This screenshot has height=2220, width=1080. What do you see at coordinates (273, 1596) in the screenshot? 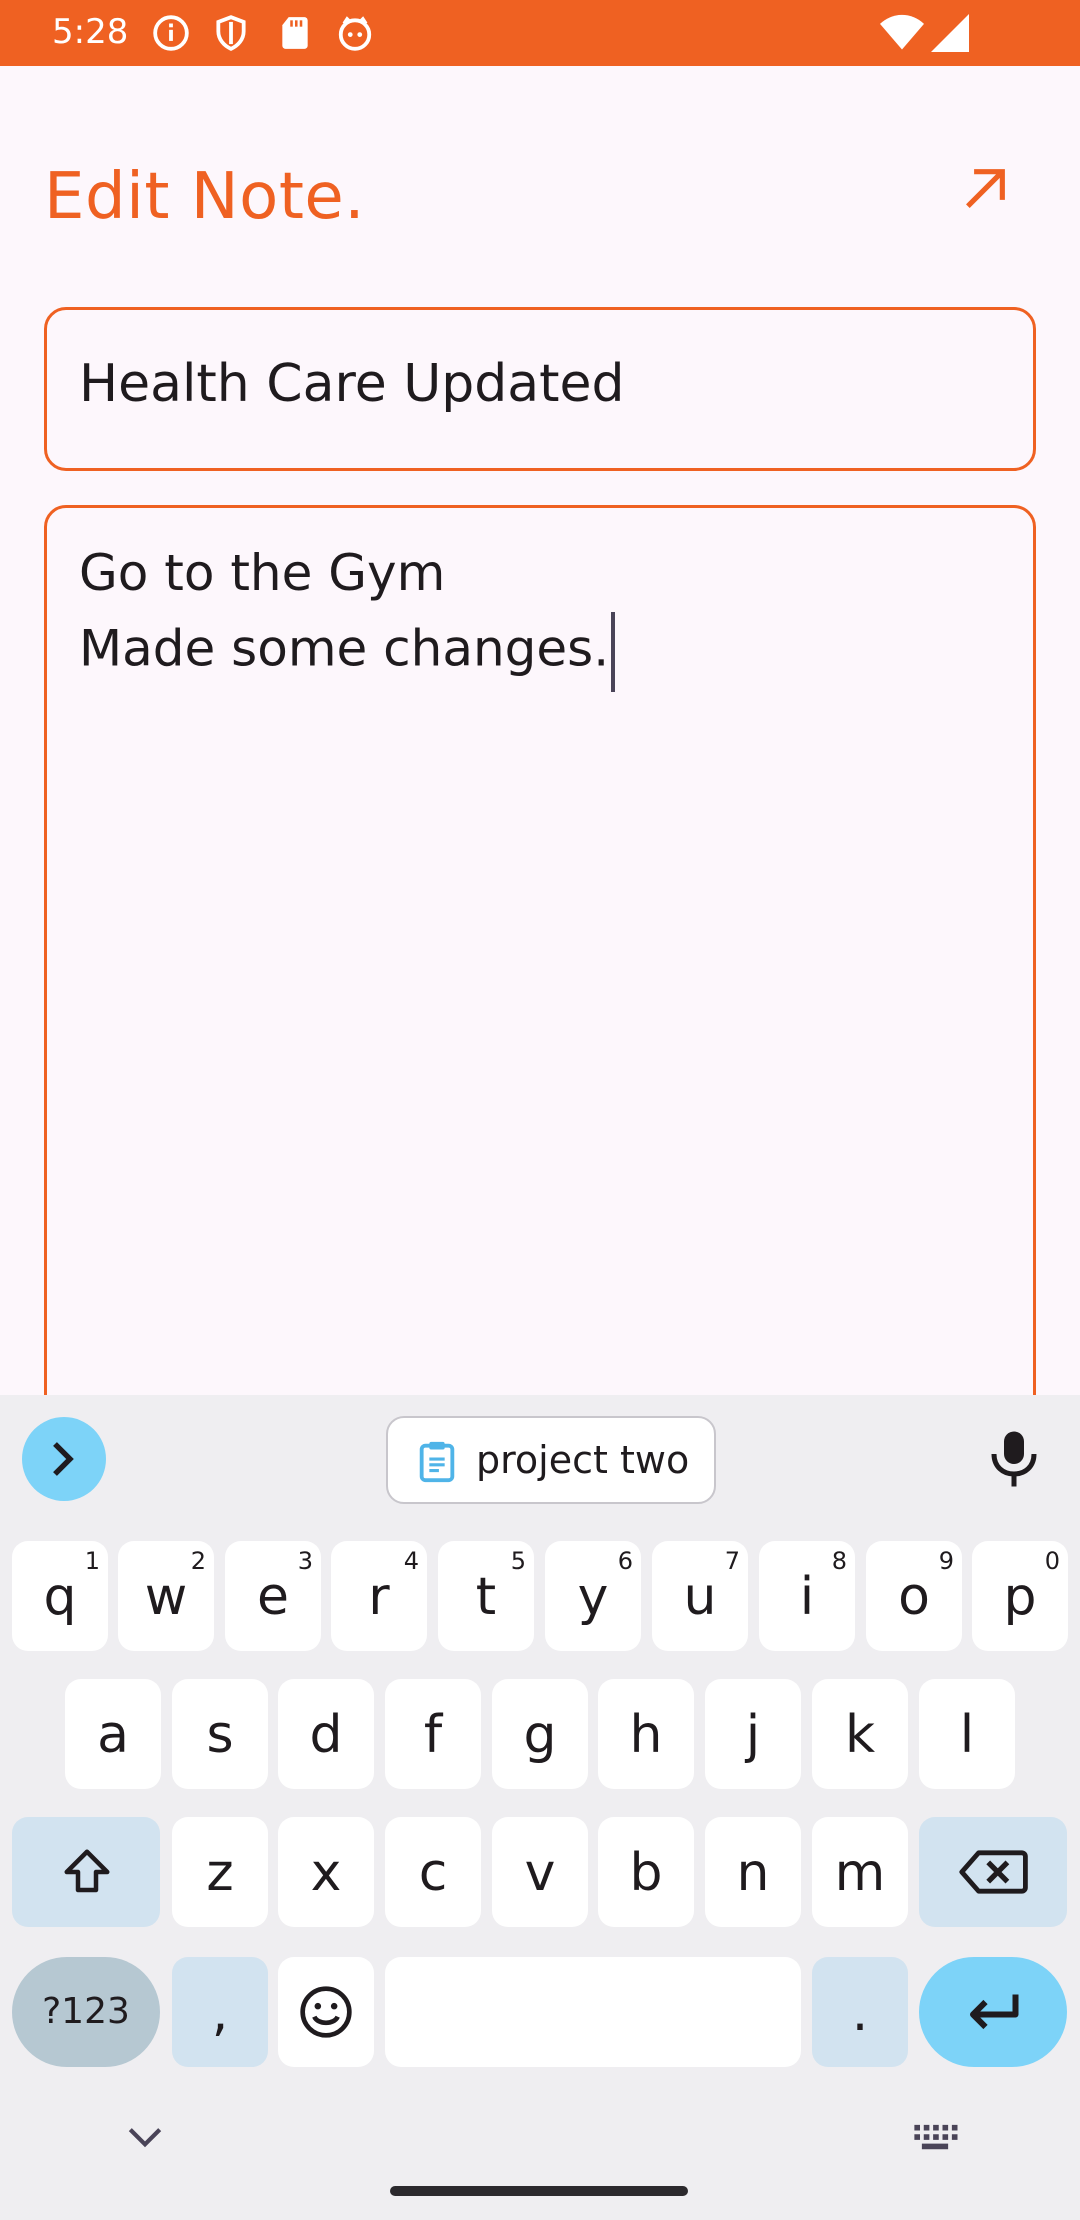
I see `key-e: e3` at bounding box center [273, 1596].